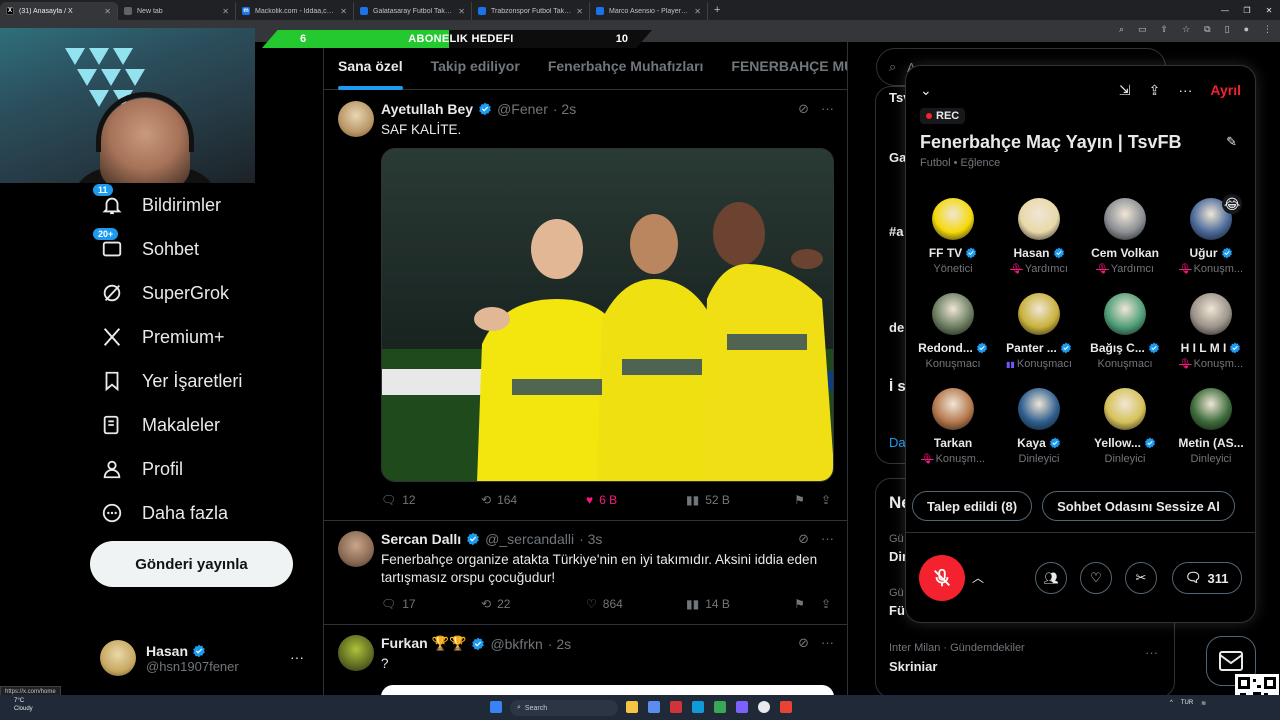 Image resolution: width=1280 pixels, height=720 pixels. I want to click on browser-tab-mackolik: m Mackolik.com - İddaa,canlı ma... ✕, so click(295, 11).